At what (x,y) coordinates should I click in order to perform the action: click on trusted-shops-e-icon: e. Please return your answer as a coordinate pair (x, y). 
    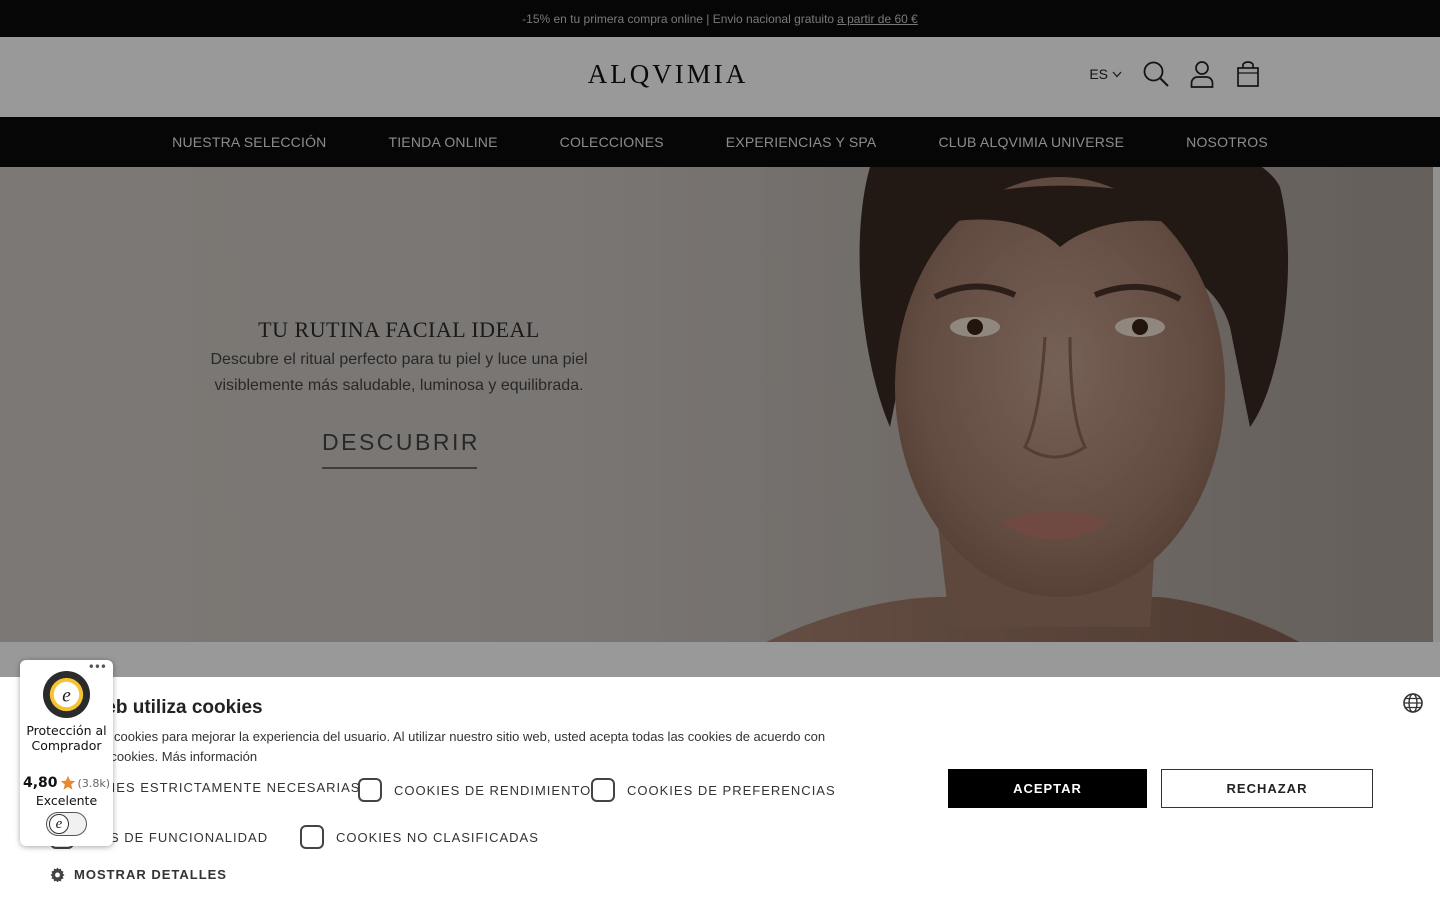
    Looking at the image, I should click on (59, 824).